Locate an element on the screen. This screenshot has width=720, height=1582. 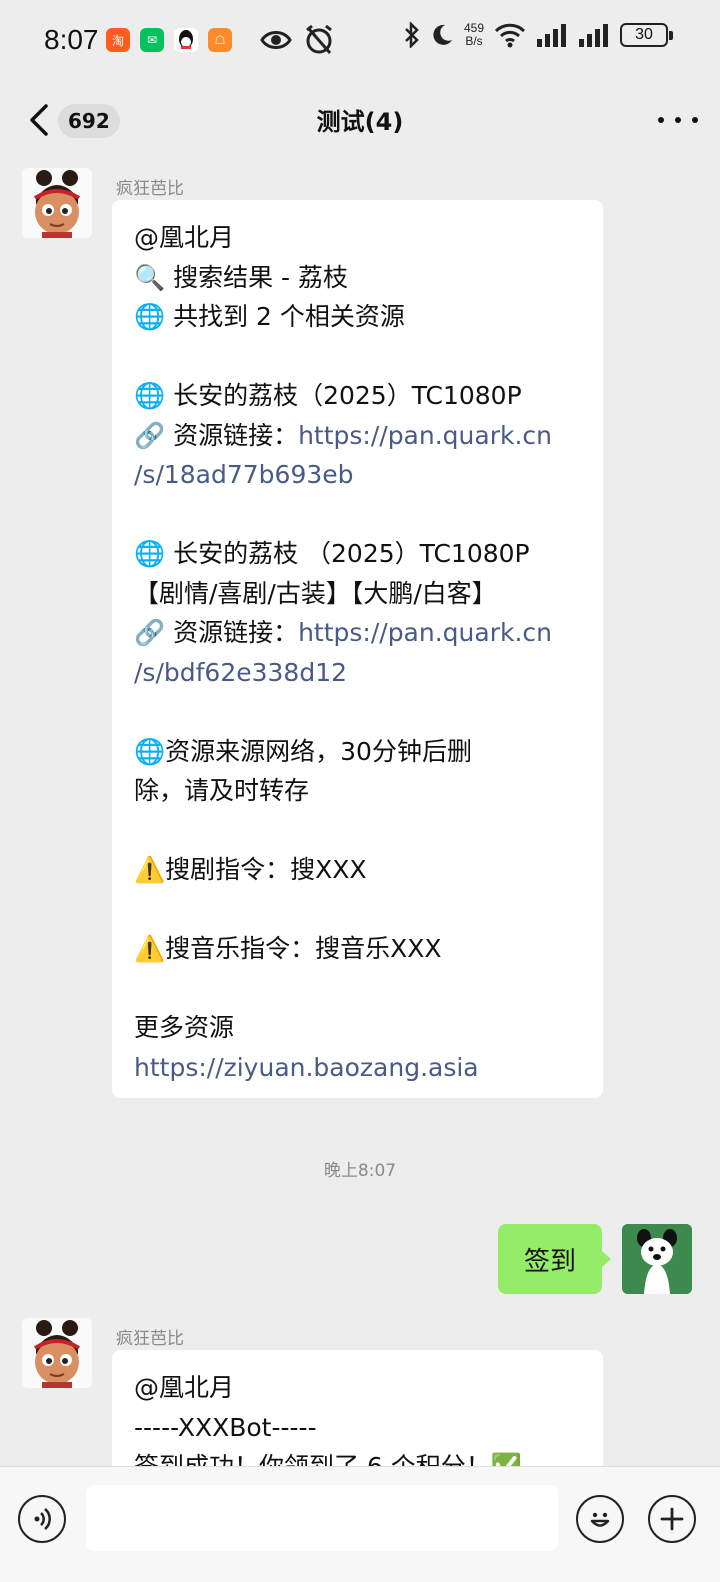
network-speed-unit: B/s is located at coordinates (474, 41).